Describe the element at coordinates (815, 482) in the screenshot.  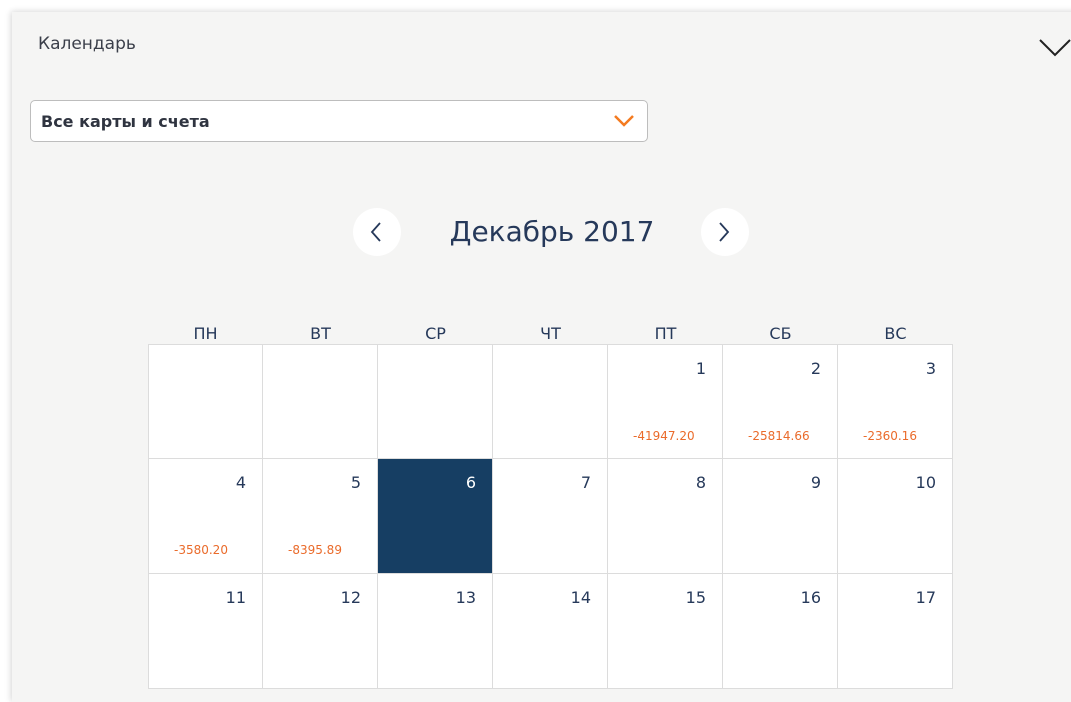
I see `day-number: 9` at that location.